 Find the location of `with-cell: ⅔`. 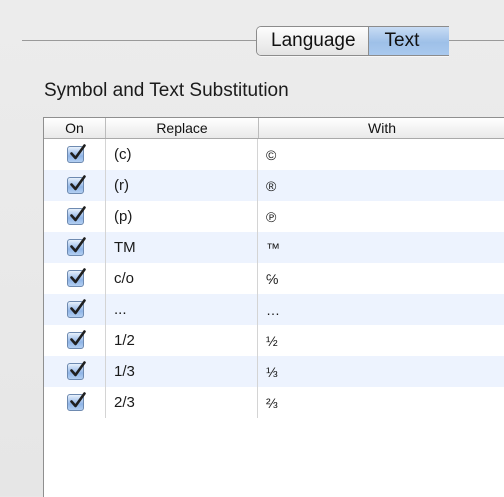

with-cell: ⅔ is located at coordinates (381, 402).